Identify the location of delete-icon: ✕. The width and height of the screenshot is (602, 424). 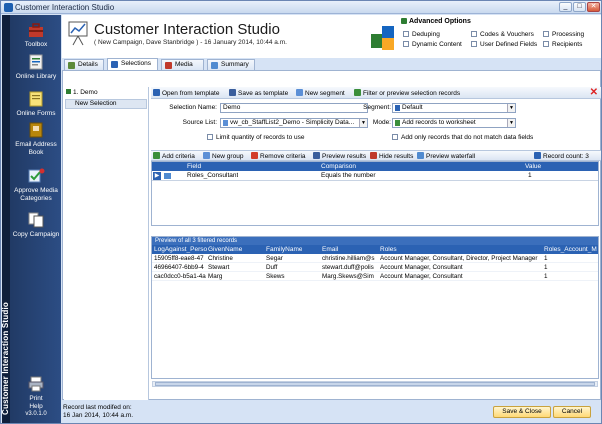
(594, 92).